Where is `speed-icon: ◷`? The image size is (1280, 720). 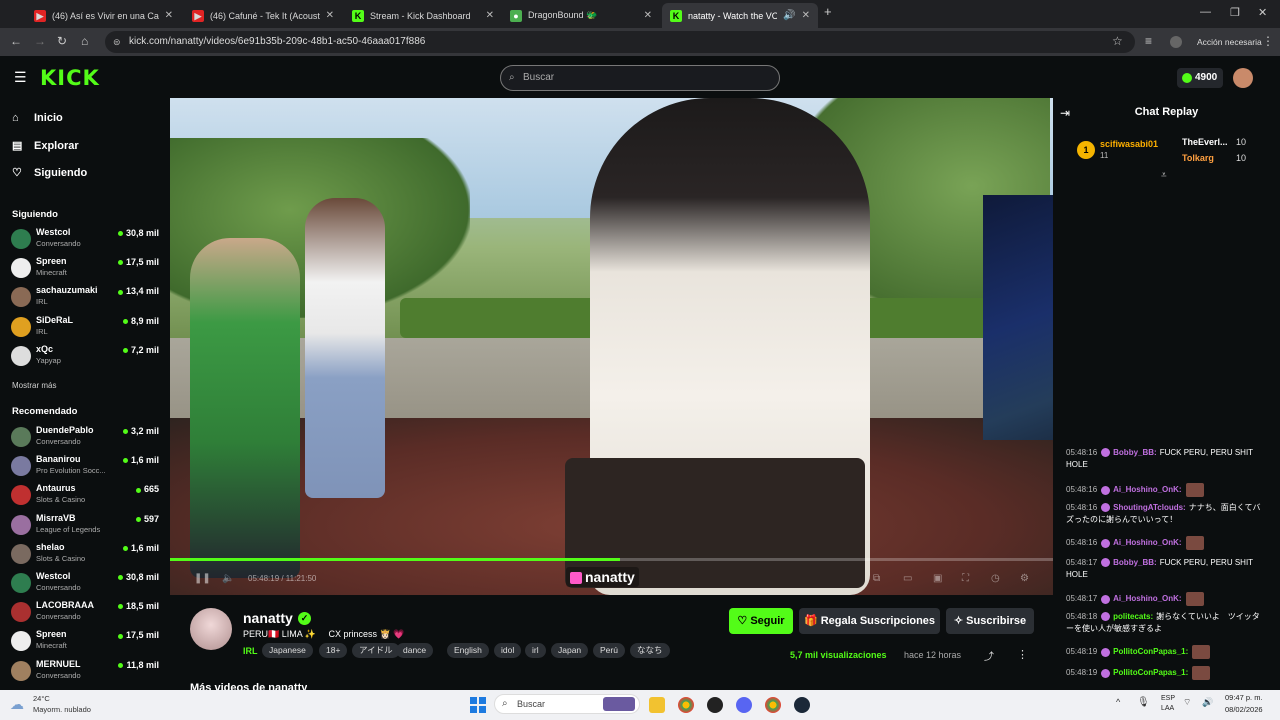
speed-icon: ◷ is located at coordinates (995, 578).